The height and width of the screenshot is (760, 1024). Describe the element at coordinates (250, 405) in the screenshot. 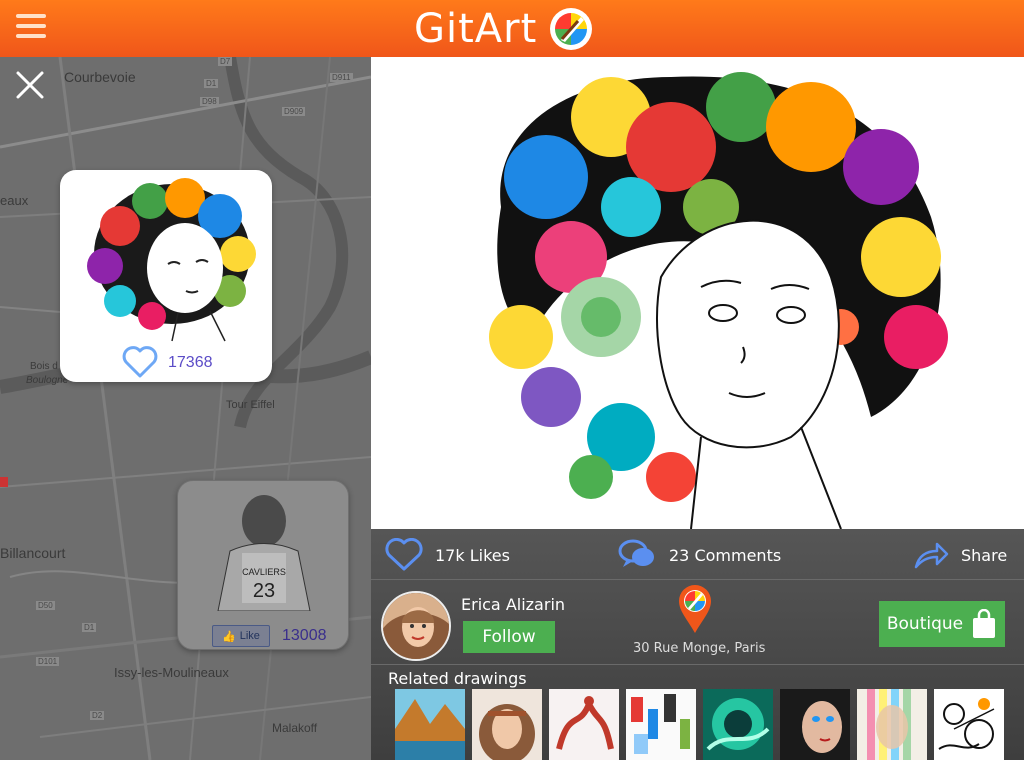

I see `map-label-tour-eiffel: Tour Eiffel` at that location.